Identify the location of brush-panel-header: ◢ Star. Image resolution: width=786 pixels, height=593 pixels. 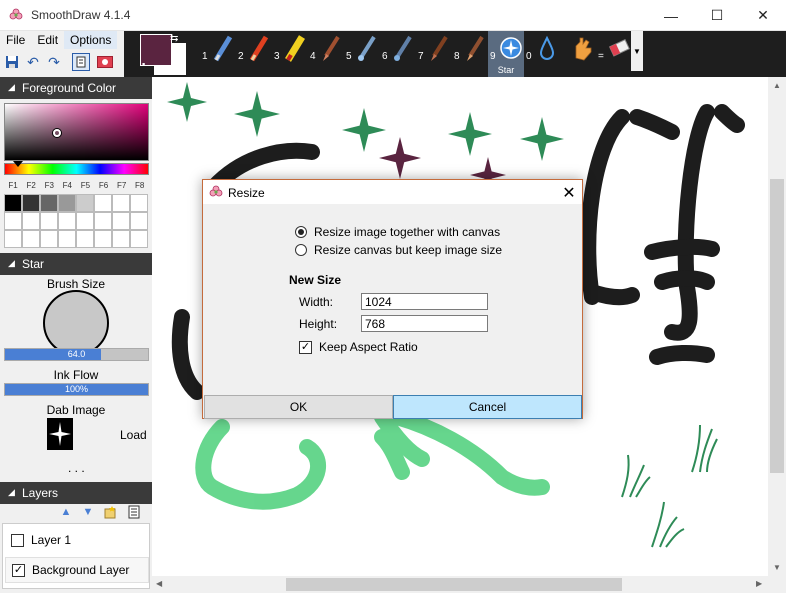
(76, 264).